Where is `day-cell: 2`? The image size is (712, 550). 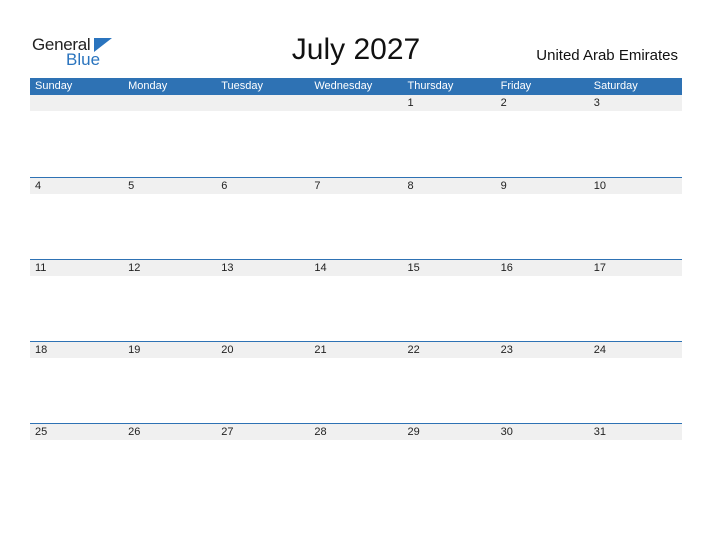 day-cell: 2 is located at coordinates (503, 103).